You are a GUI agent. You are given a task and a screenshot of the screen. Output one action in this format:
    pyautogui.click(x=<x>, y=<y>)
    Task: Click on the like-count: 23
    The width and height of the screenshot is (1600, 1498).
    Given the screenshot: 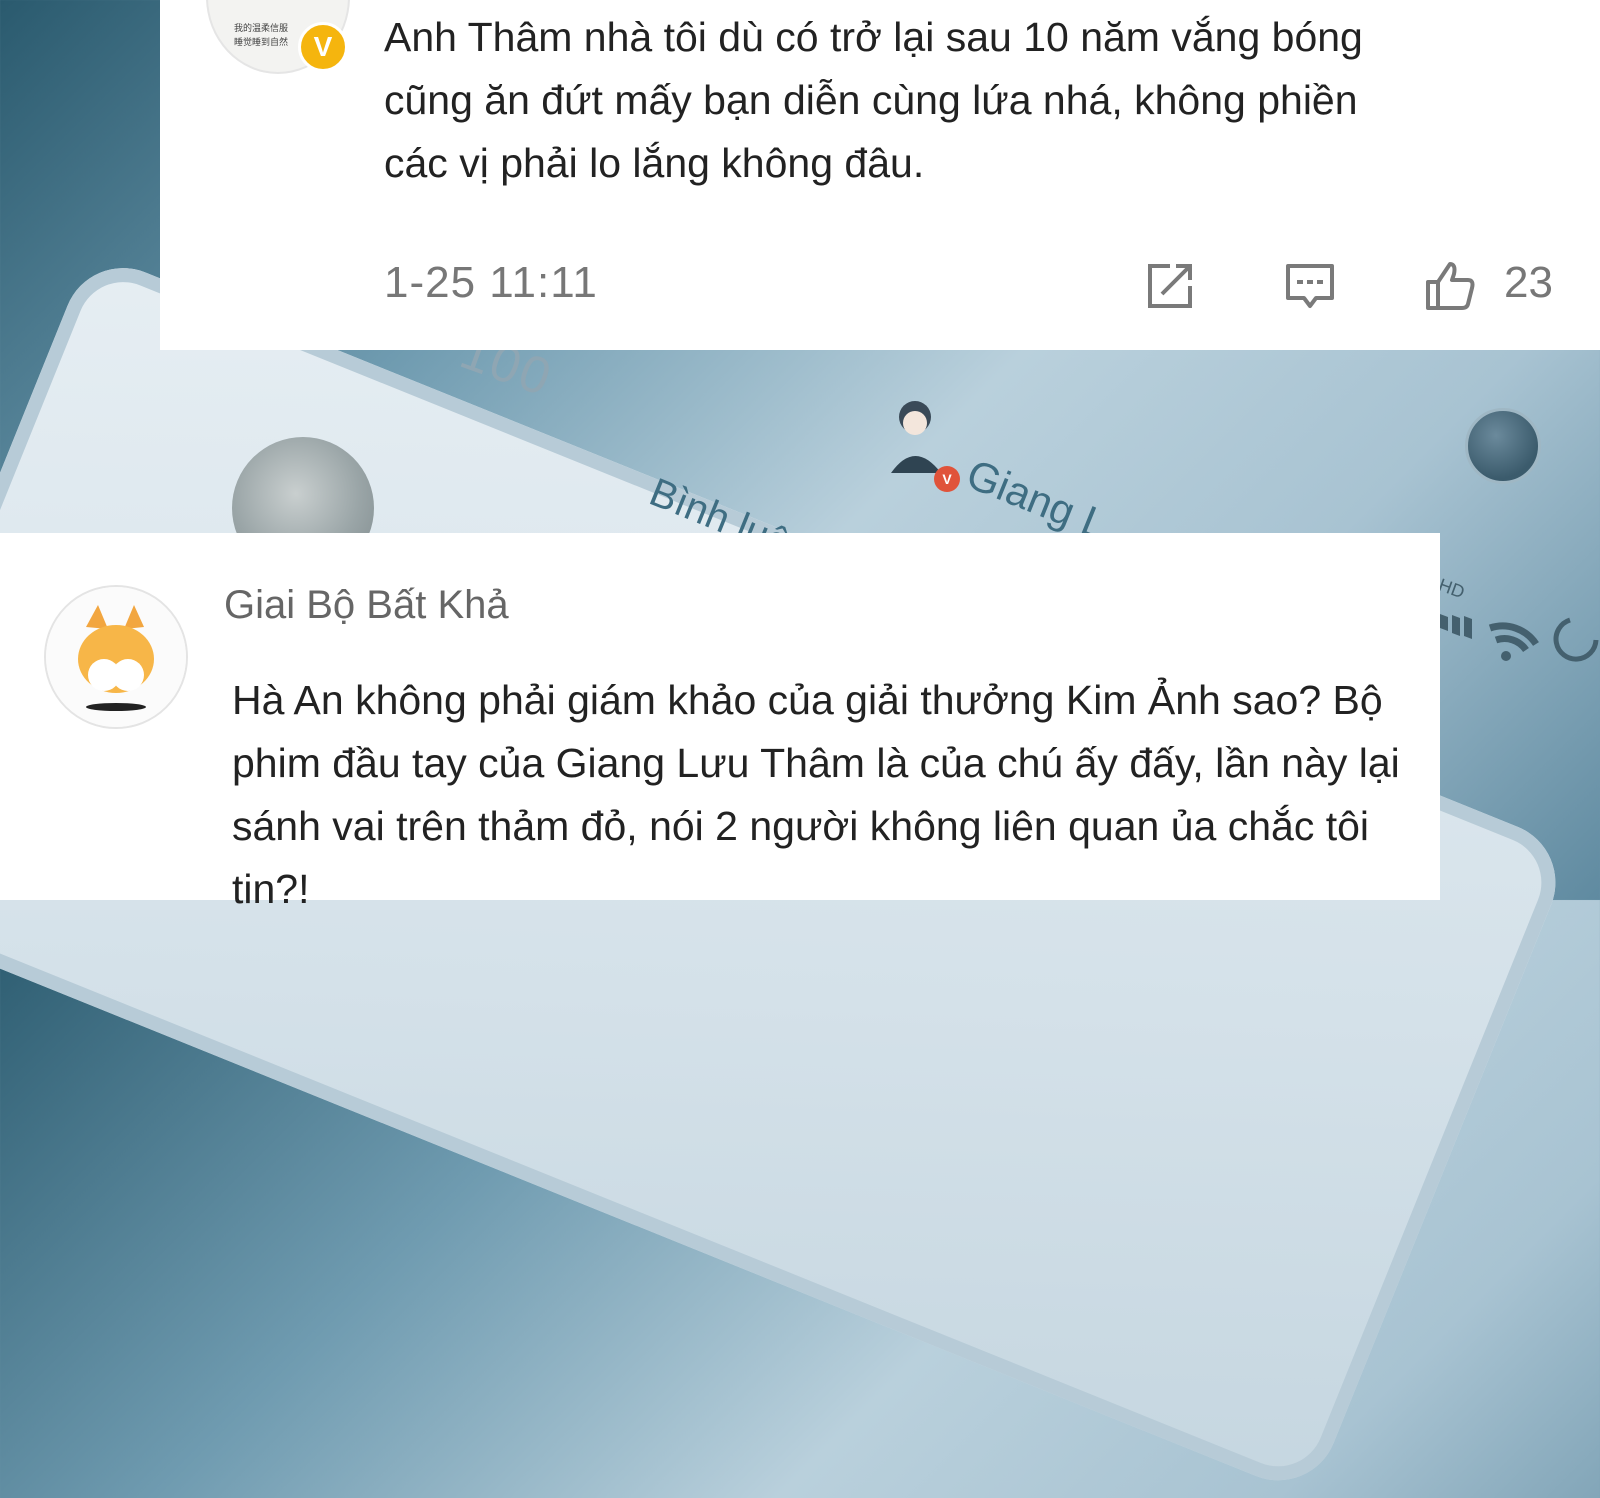 What is the action you would take?
    pyautogui.click(x=1528, y=282)
    